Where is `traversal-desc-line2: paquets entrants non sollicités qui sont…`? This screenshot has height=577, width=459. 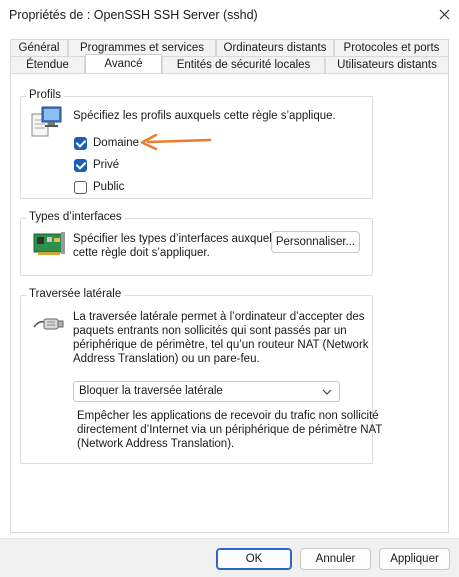 traversal-desc-line2: paquets entrants non sollicités qui sont… is located at coordinates (210, 331).